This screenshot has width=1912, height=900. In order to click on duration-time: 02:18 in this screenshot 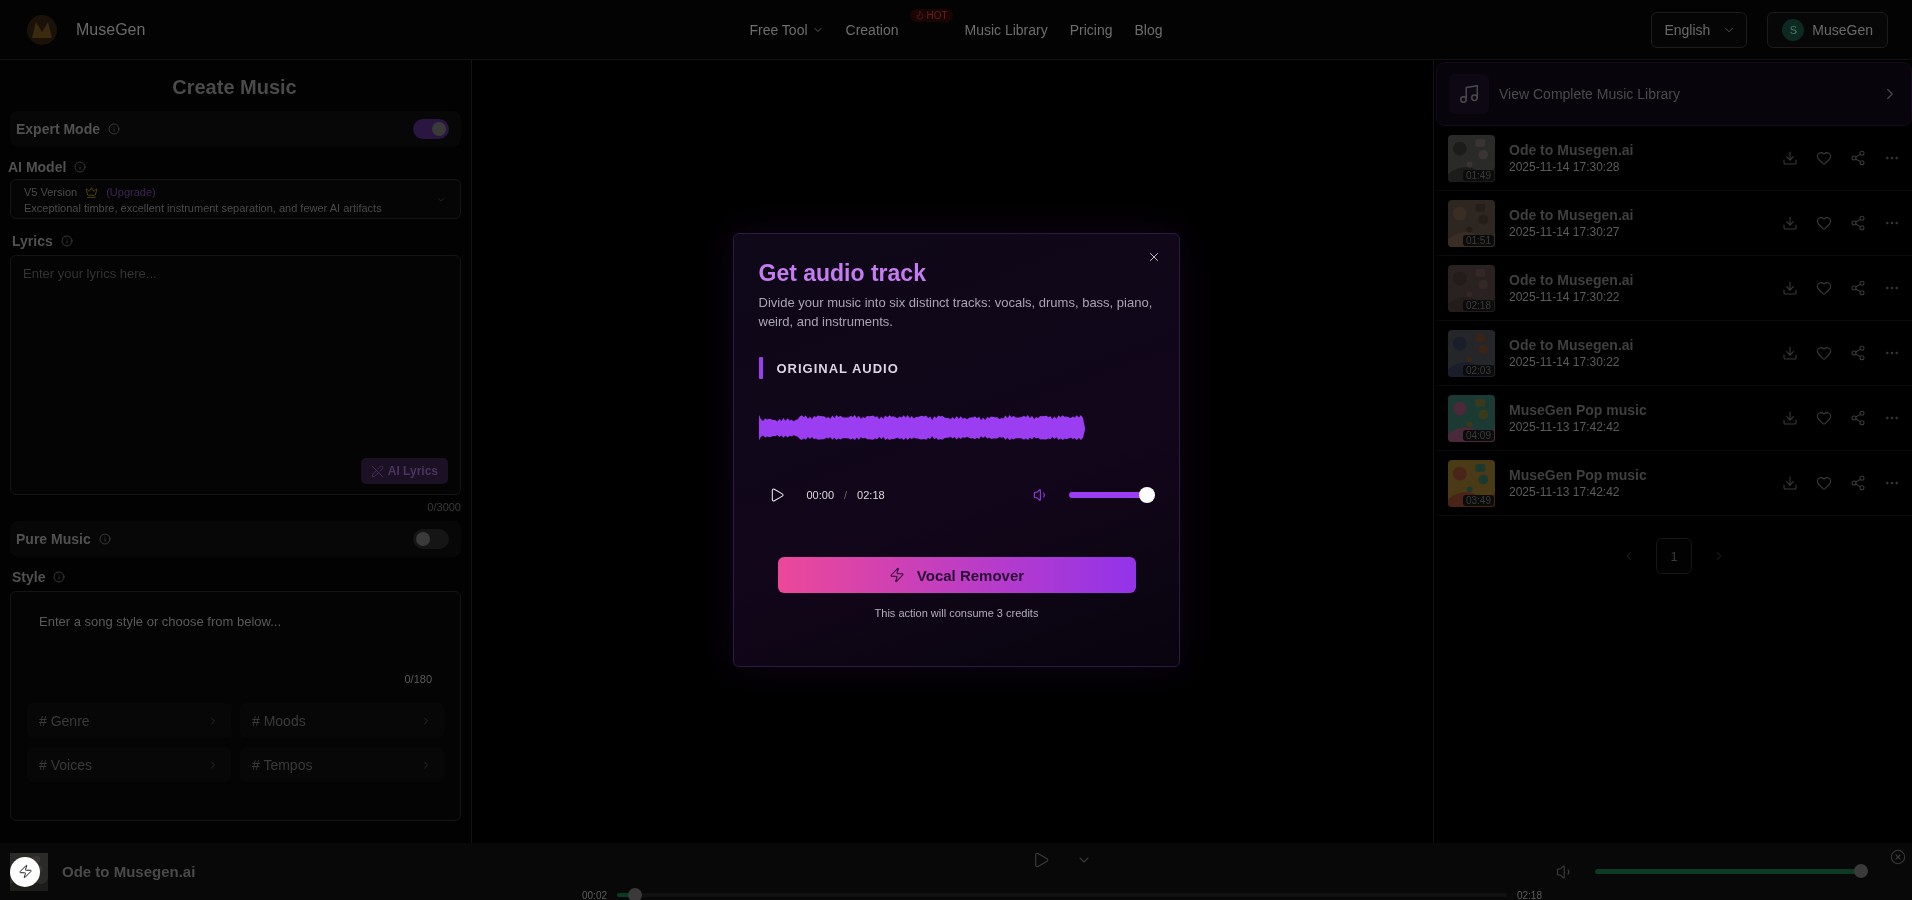, I will do `click(871, 495)`.